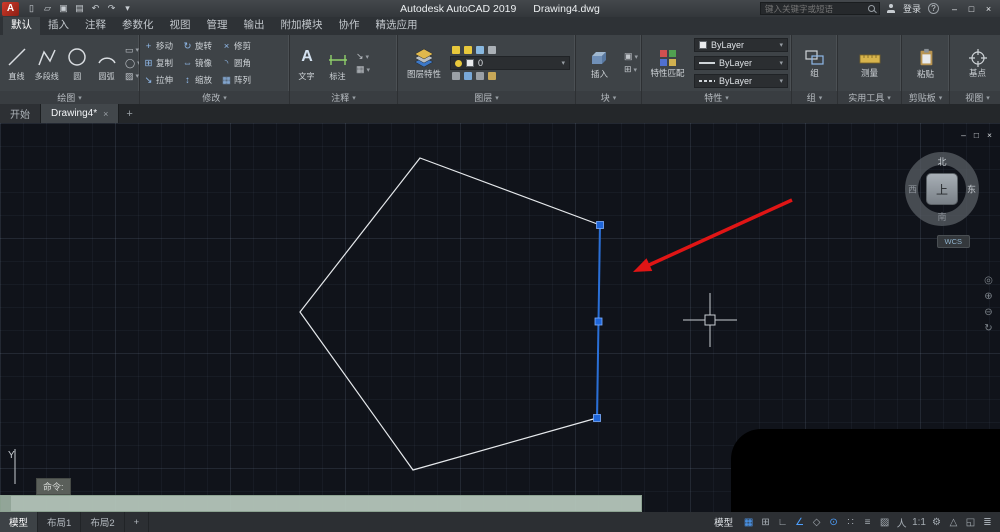 The width and height of the screenshot is (1000, 532). What do you see at coordinates (492, 76) in the screenshot?
I see `layer-previous-icon` at bounding box center [492, 76].